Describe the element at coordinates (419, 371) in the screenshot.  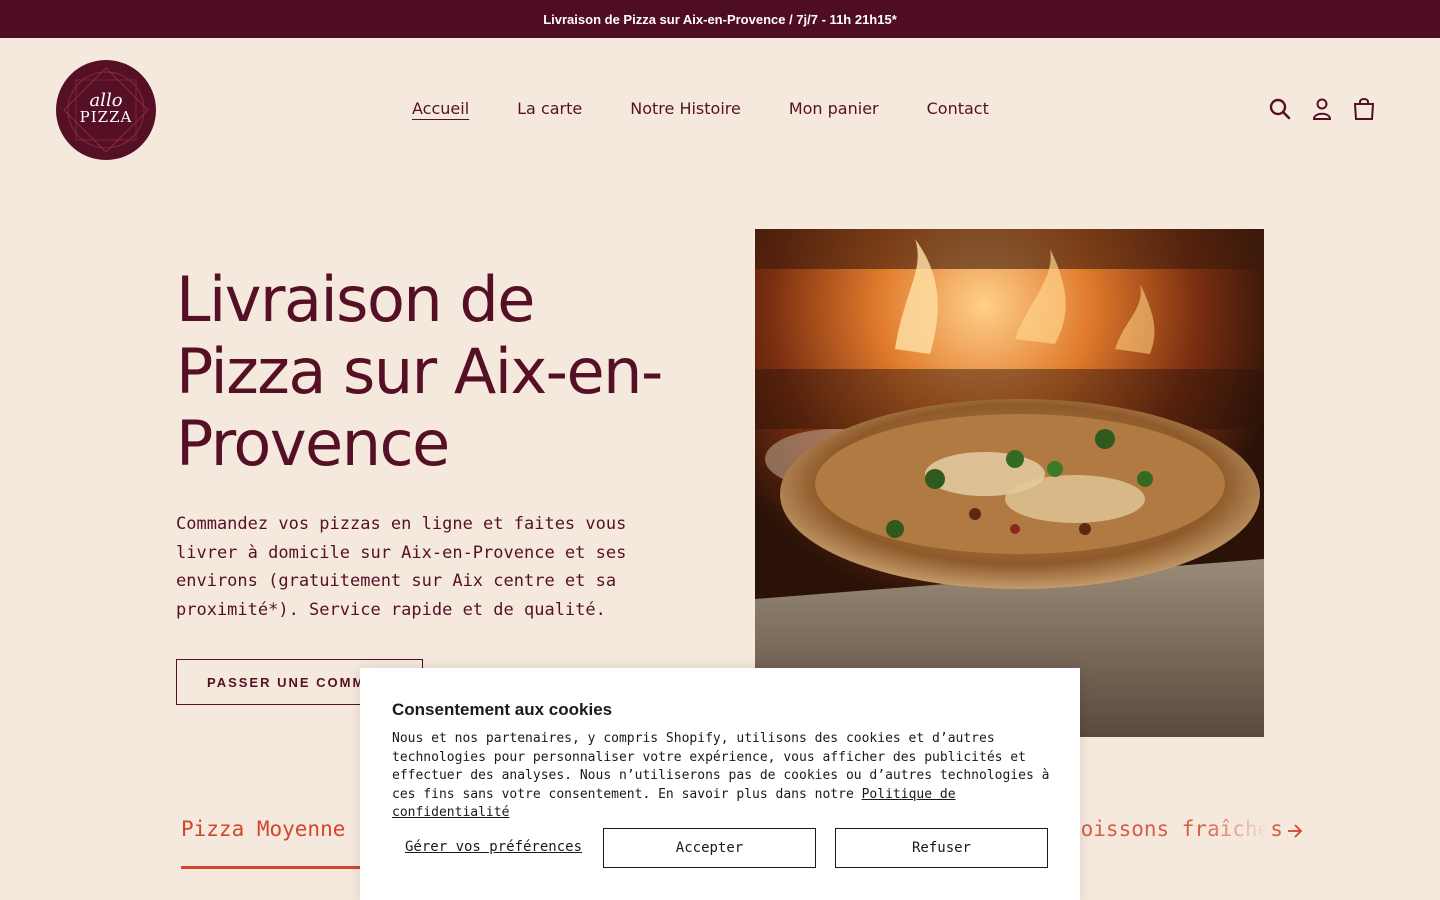
I see `hero-title: Livraison de Pizza sur Aix-en-Provence` at that location.